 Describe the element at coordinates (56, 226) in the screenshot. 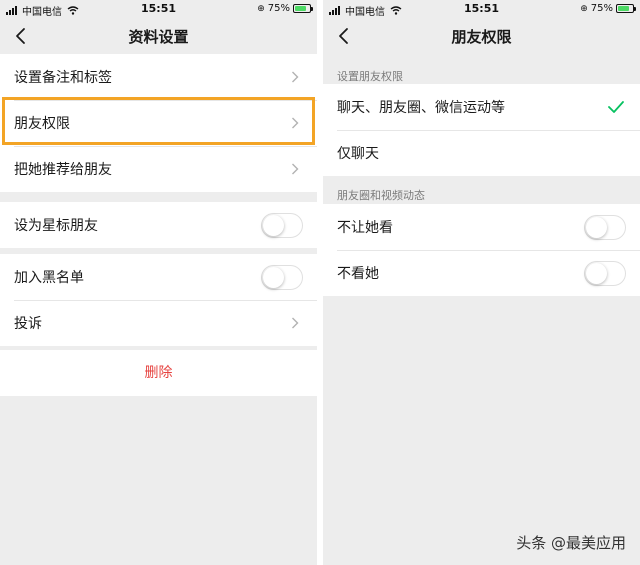

I see `row-label: 设为星标朋友` at that location.